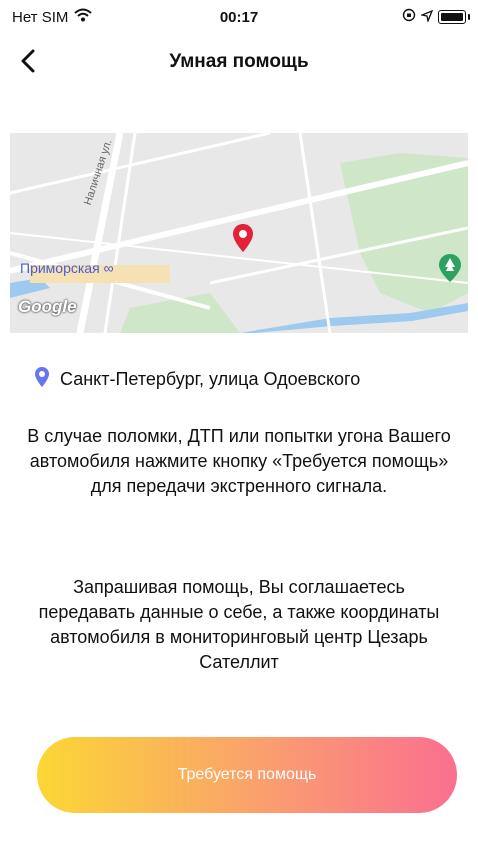 The width and height of the screenshot is (478, 852). I want to click on navigation-bar: Умная помощь, so click(239, 62).